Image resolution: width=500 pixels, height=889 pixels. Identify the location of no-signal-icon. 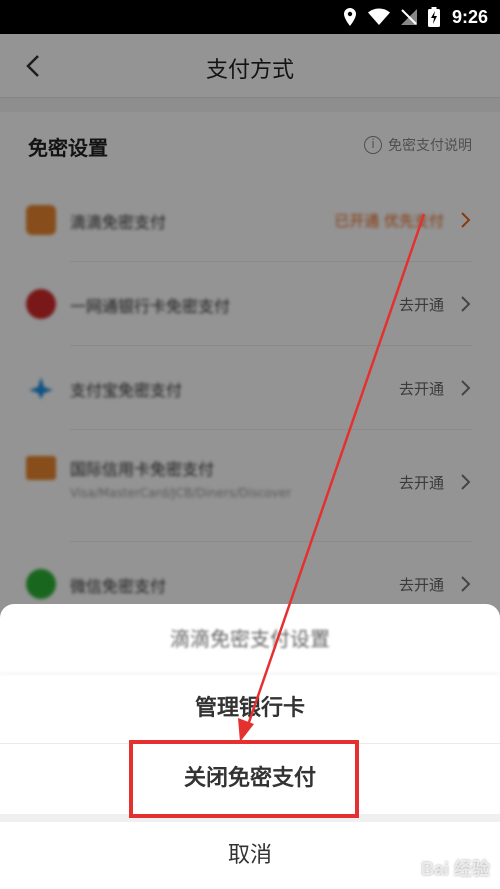
(409, 17).